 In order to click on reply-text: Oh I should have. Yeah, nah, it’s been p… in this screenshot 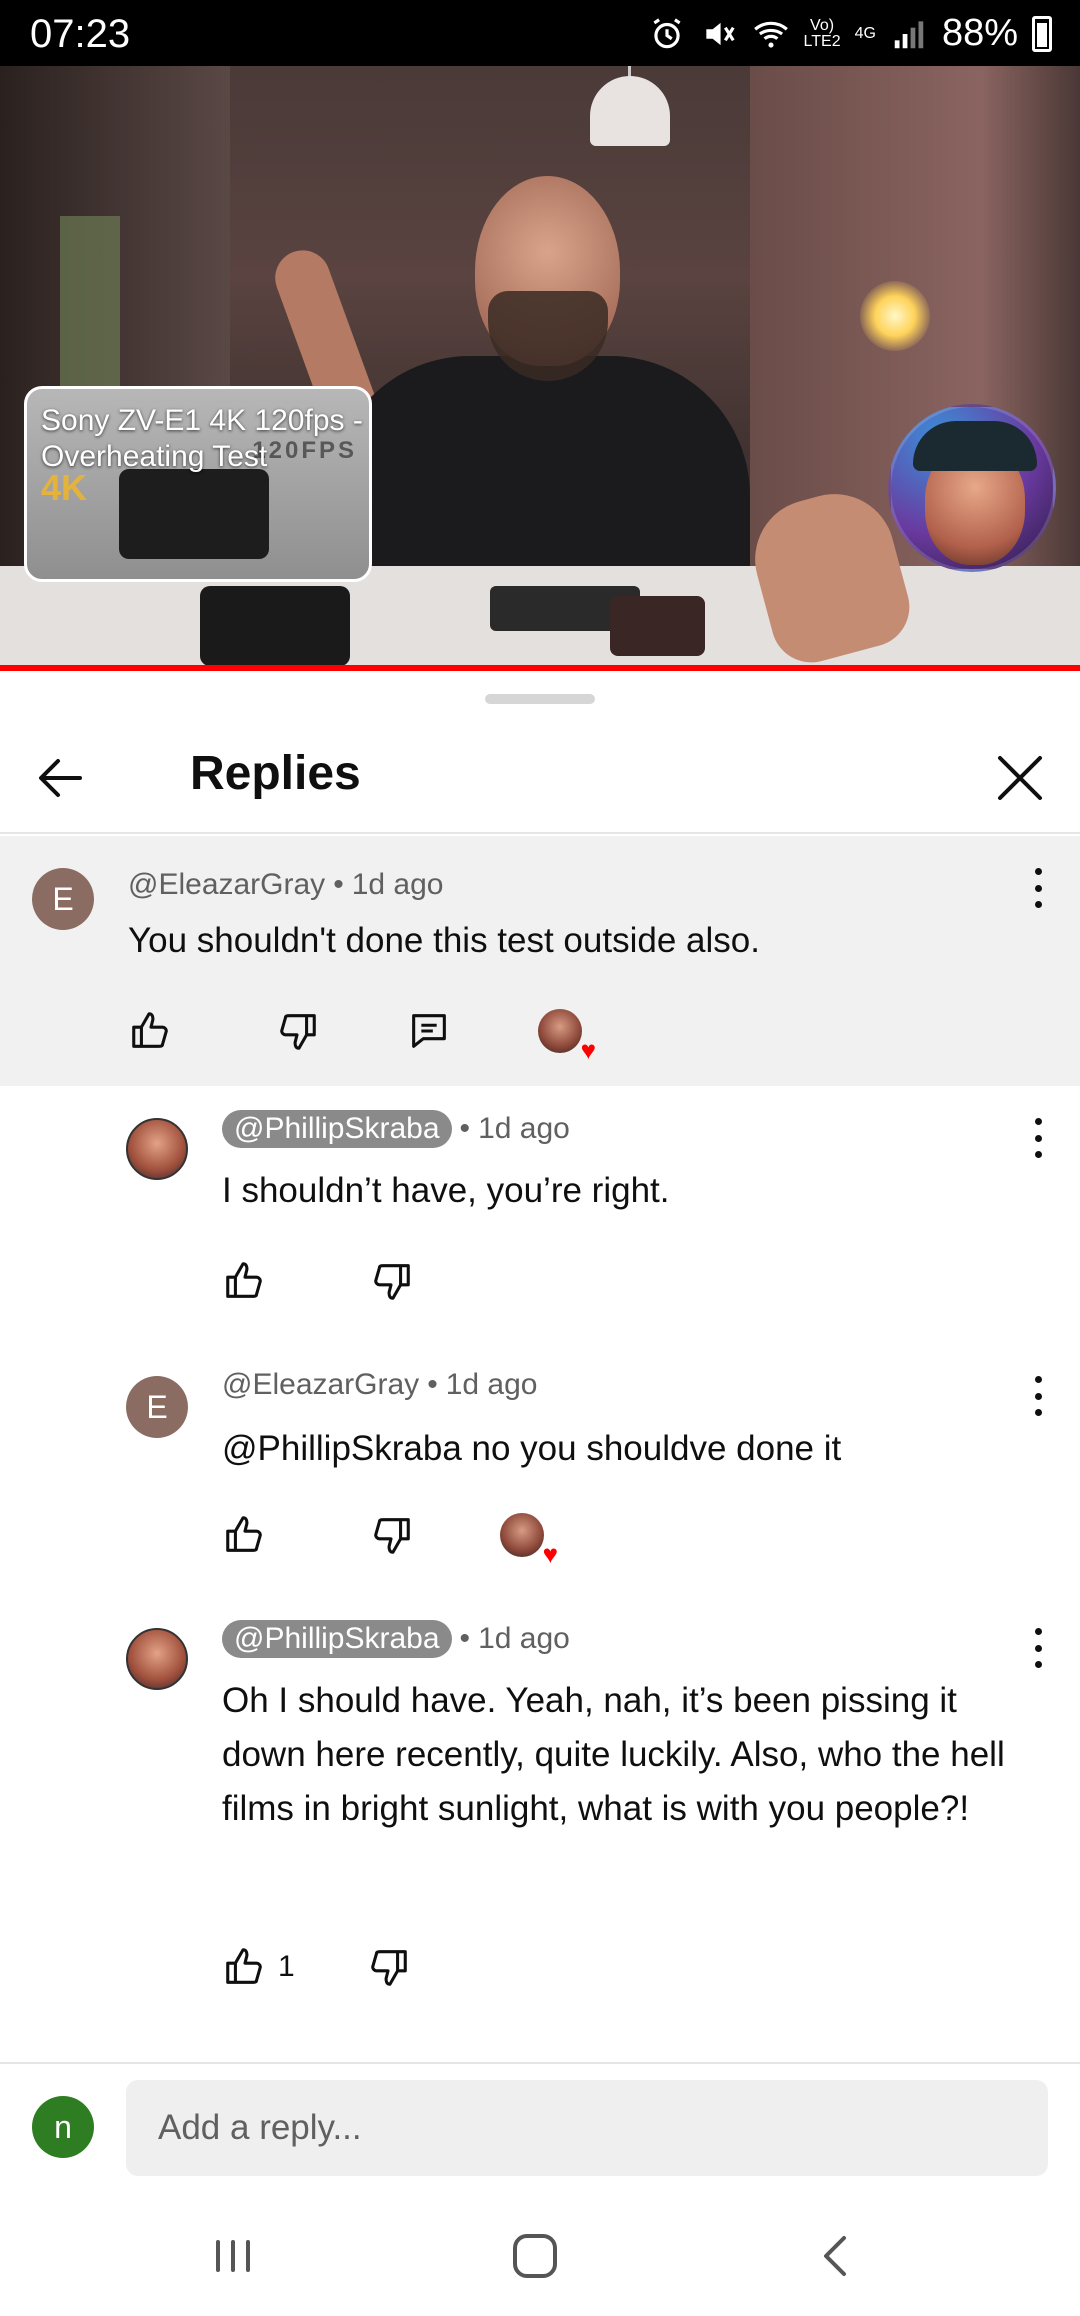, I will do `click(613, 1754)`.